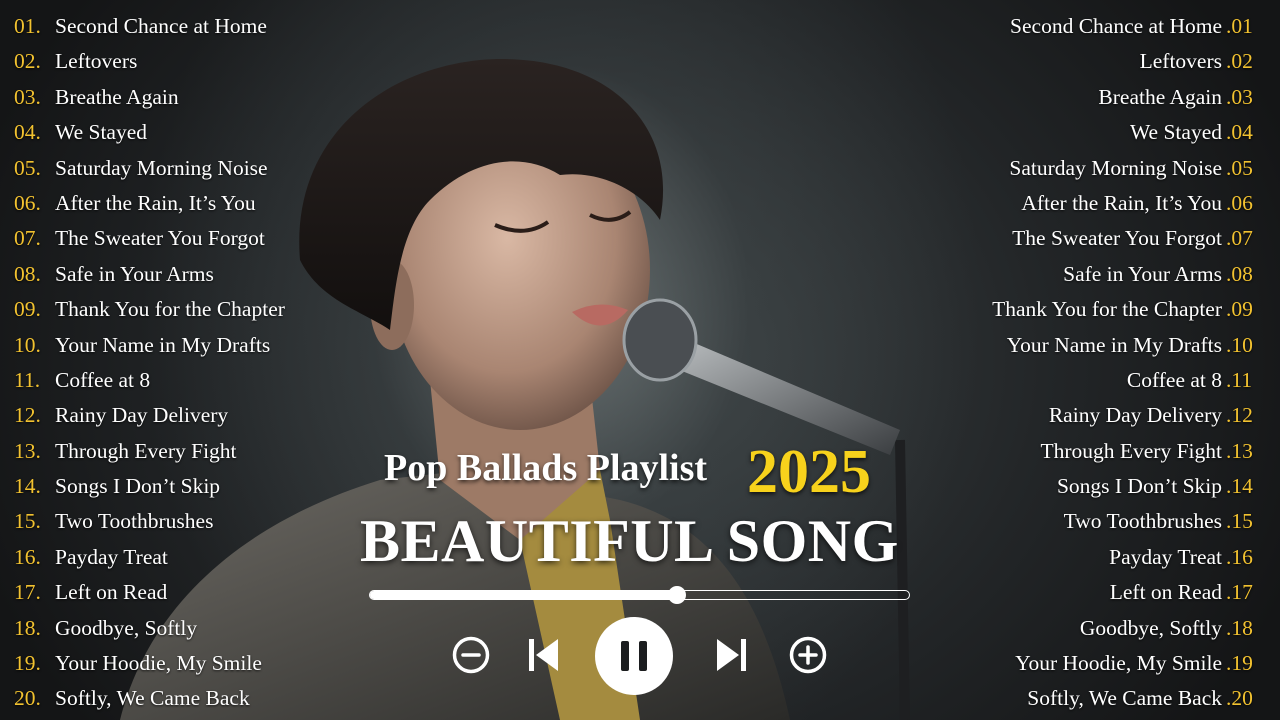 The width and height of the screenshot is (1280, 720). I want to click on track-number: 01., so click(27, 26).